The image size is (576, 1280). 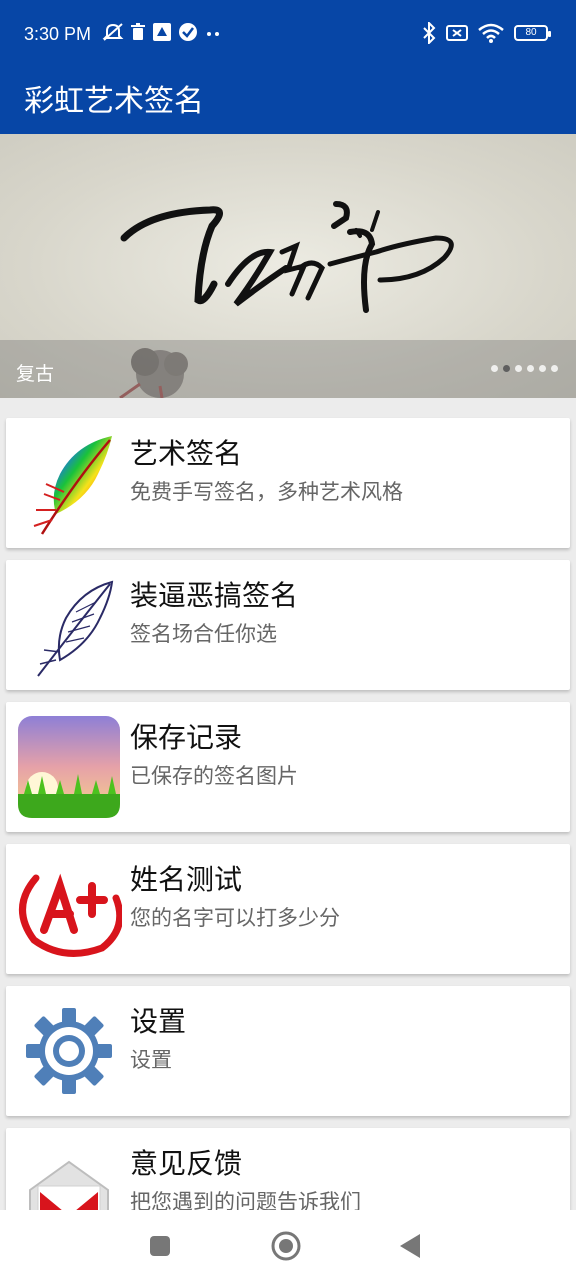 What do you see at coordinates (457, 33) in the screenshot?
I see `signal-off-icon` at bounding box center [457, 33].